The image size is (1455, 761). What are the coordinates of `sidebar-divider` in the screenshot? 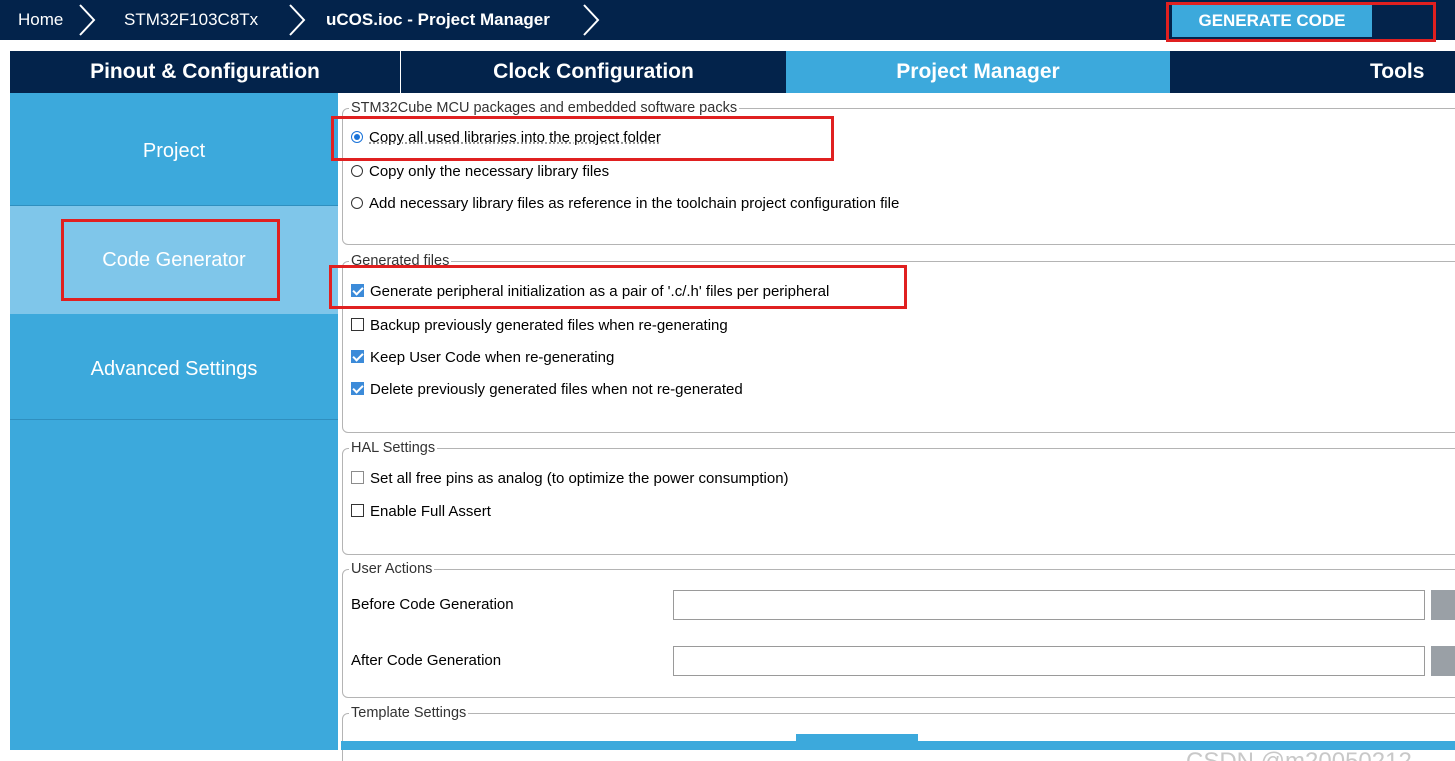 It's located at (174, 419).